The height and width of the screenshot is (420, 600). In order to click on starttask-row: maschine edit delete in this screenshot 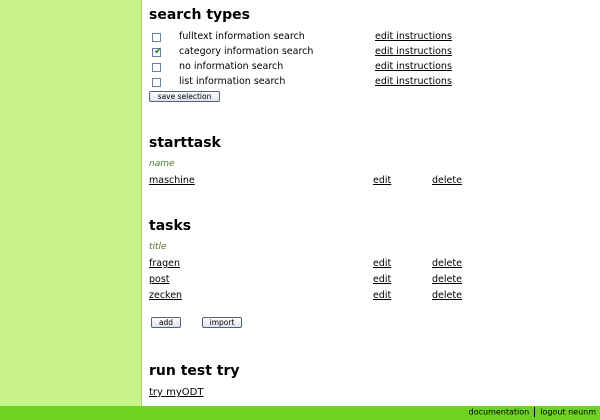, I will do `click(371, 182)`.